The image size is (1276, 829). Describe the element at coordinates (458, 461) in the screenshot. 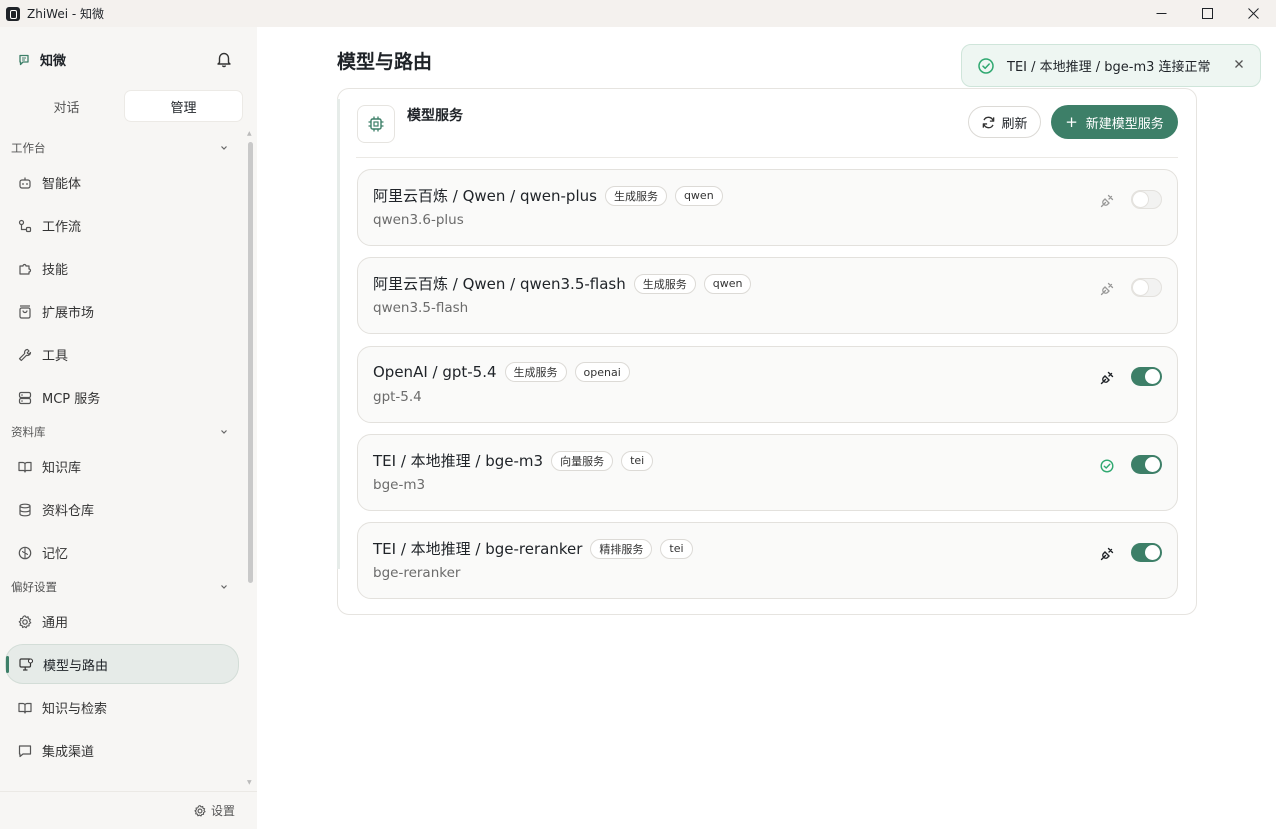

I see `service-name: TEI / 本地推理 / bge-m3` at that location.